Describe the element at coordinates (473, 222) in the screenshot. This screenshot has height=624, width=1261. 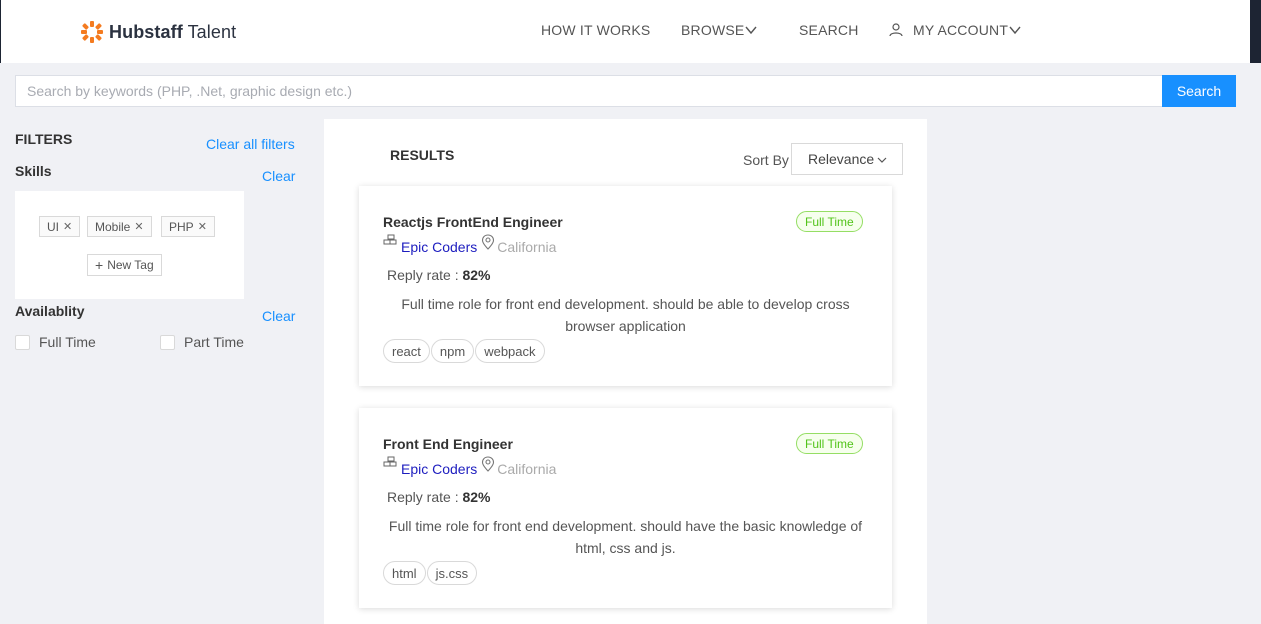
I see `job-title: Reactjs FrontEnd Engineer` at that location.